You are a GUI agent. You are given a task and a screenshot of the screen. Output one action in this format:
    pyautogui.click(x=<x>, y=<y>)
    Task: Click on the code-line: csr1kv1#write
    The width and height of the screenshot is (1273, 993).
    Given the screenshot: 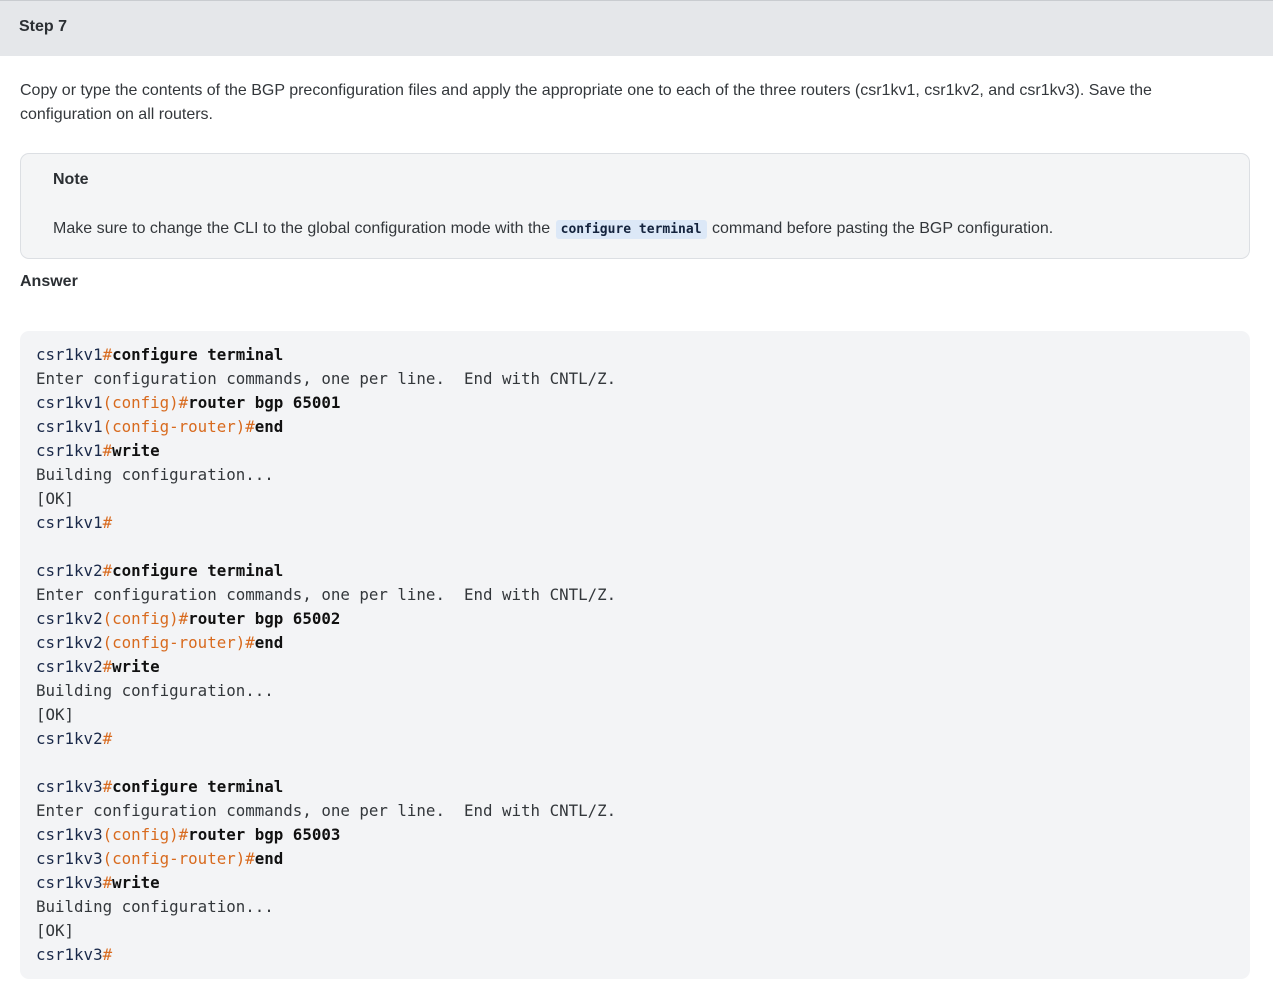 What is the action you would take?
    pyautogui.click(x=635, y=451)
    